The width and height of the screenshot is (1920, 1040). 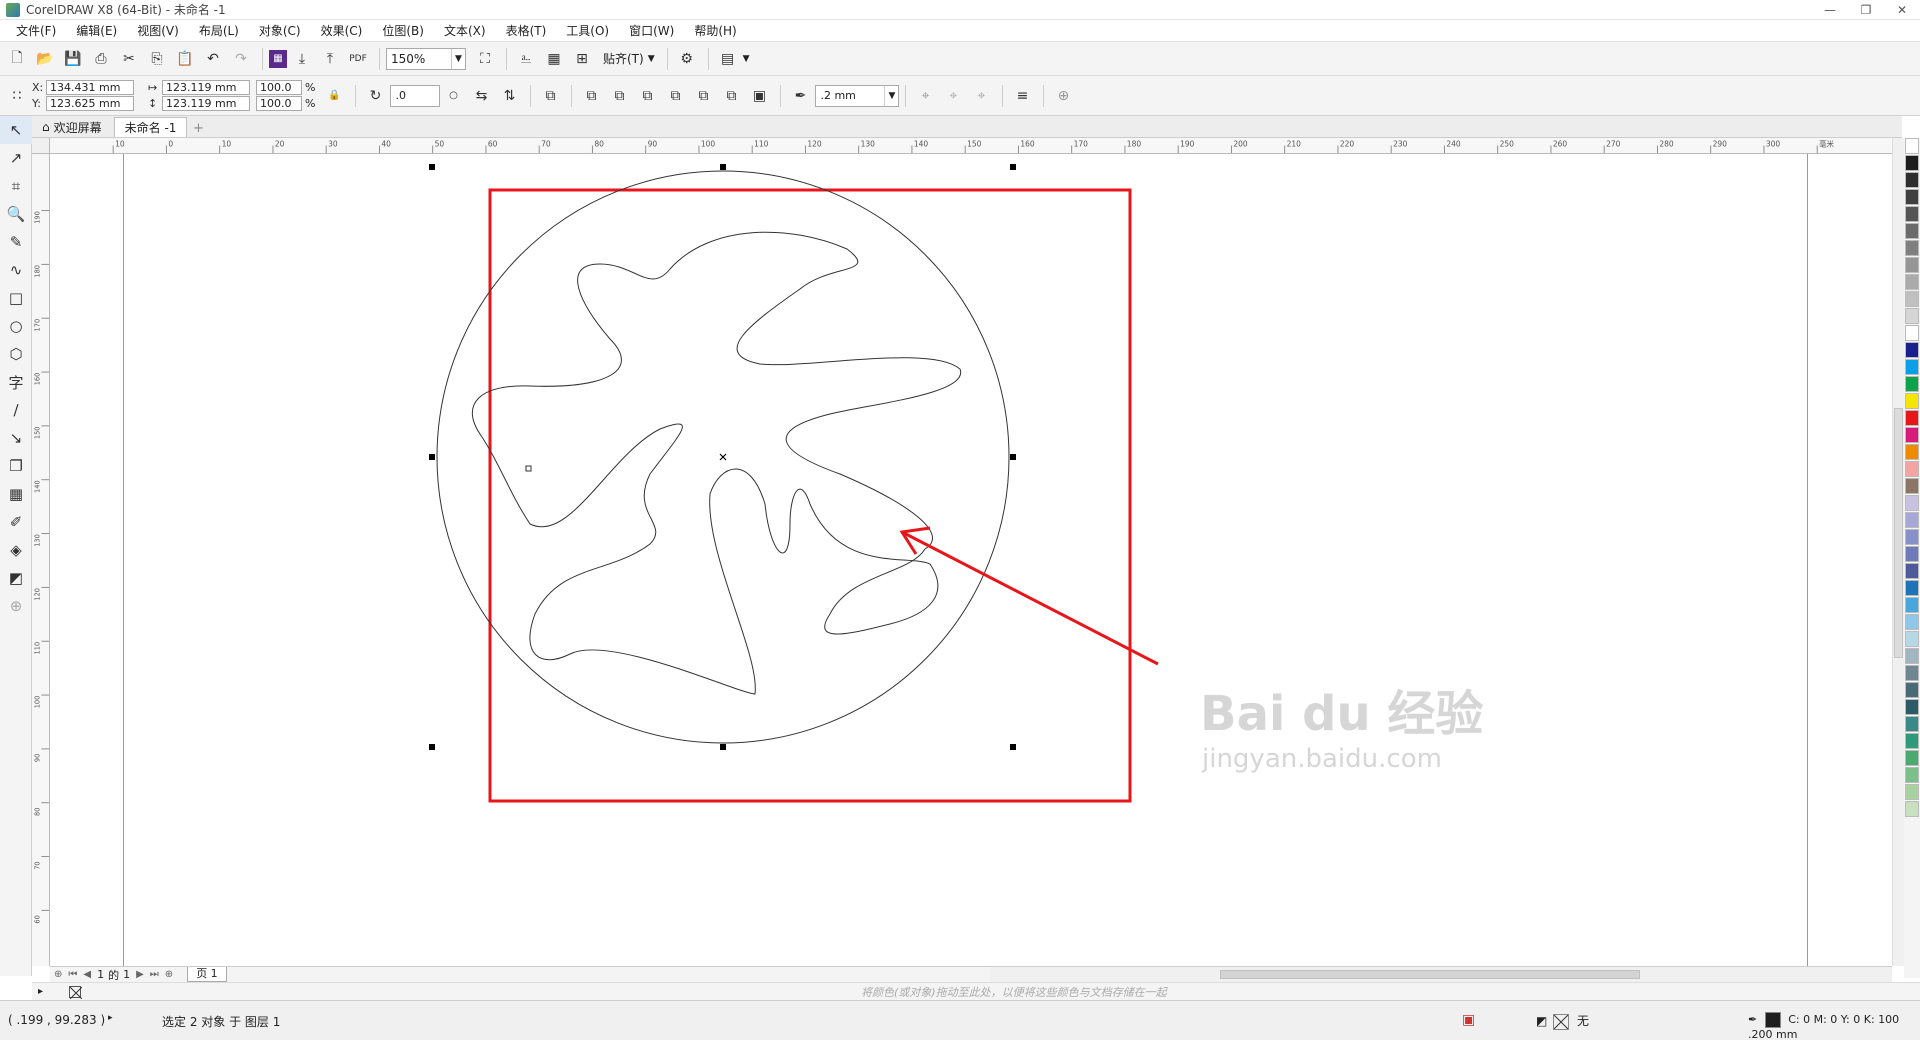 I want to click on horizontal-scrollbar, so click(x=1441, y=974).